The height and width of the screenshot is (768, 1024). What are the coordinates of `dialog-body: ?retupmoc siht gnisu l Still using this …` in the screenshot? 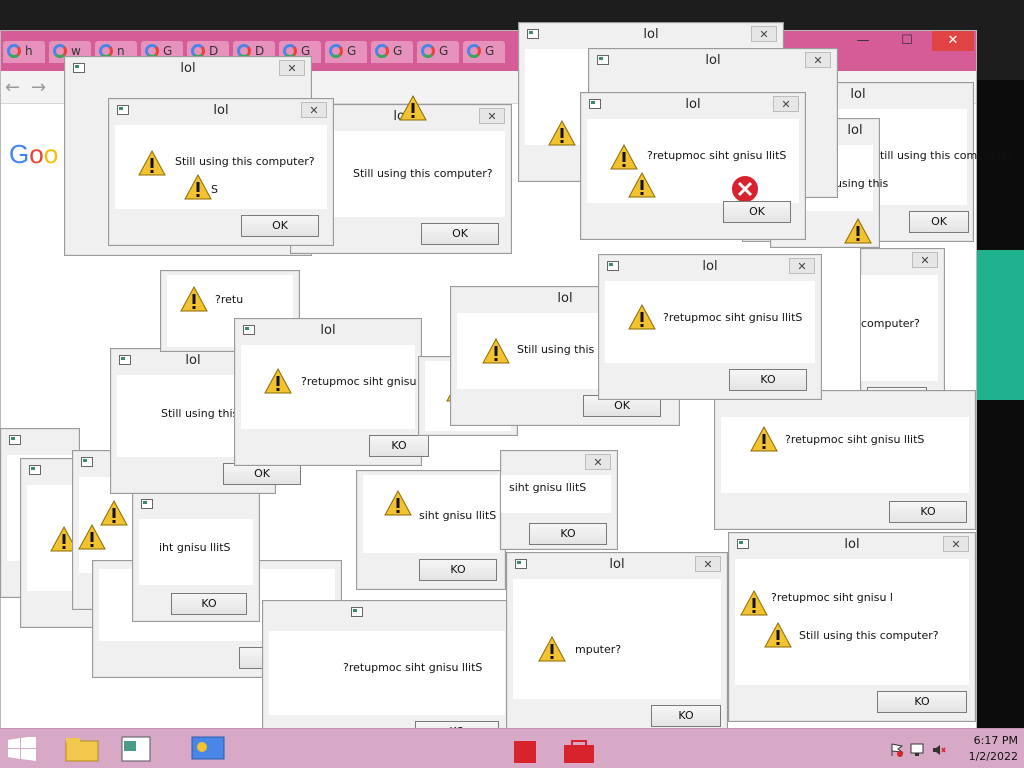 It's located at (852, 622).